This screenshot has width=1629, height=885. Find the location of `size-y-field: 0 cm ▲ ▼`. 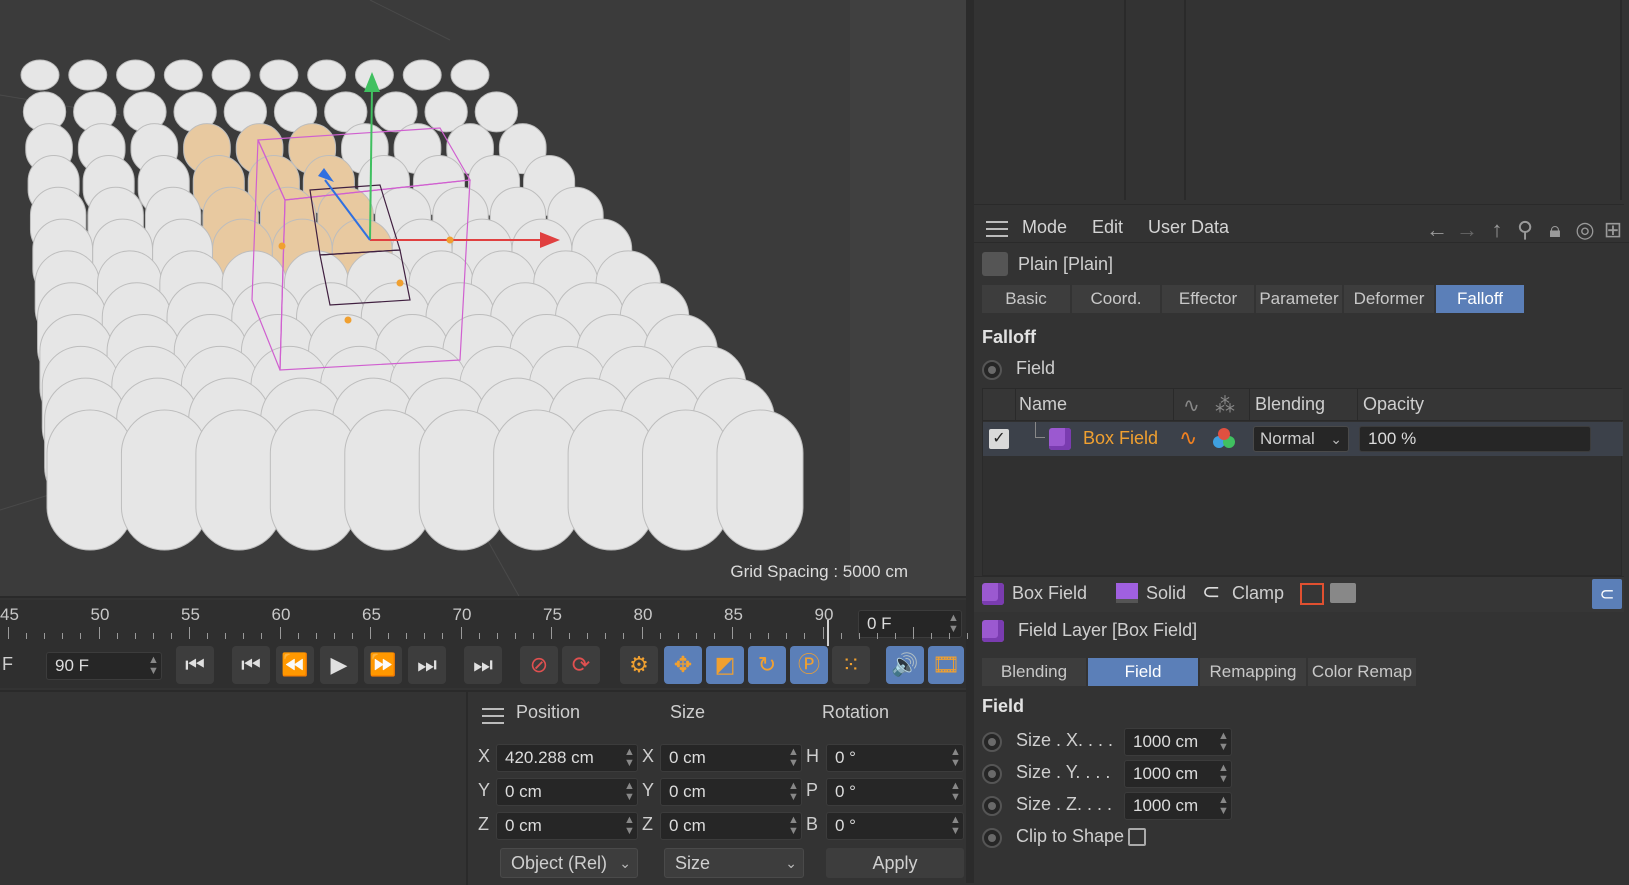

size-y-field: 0 cm ▲ ▼ is located at coordinates (731, 792).